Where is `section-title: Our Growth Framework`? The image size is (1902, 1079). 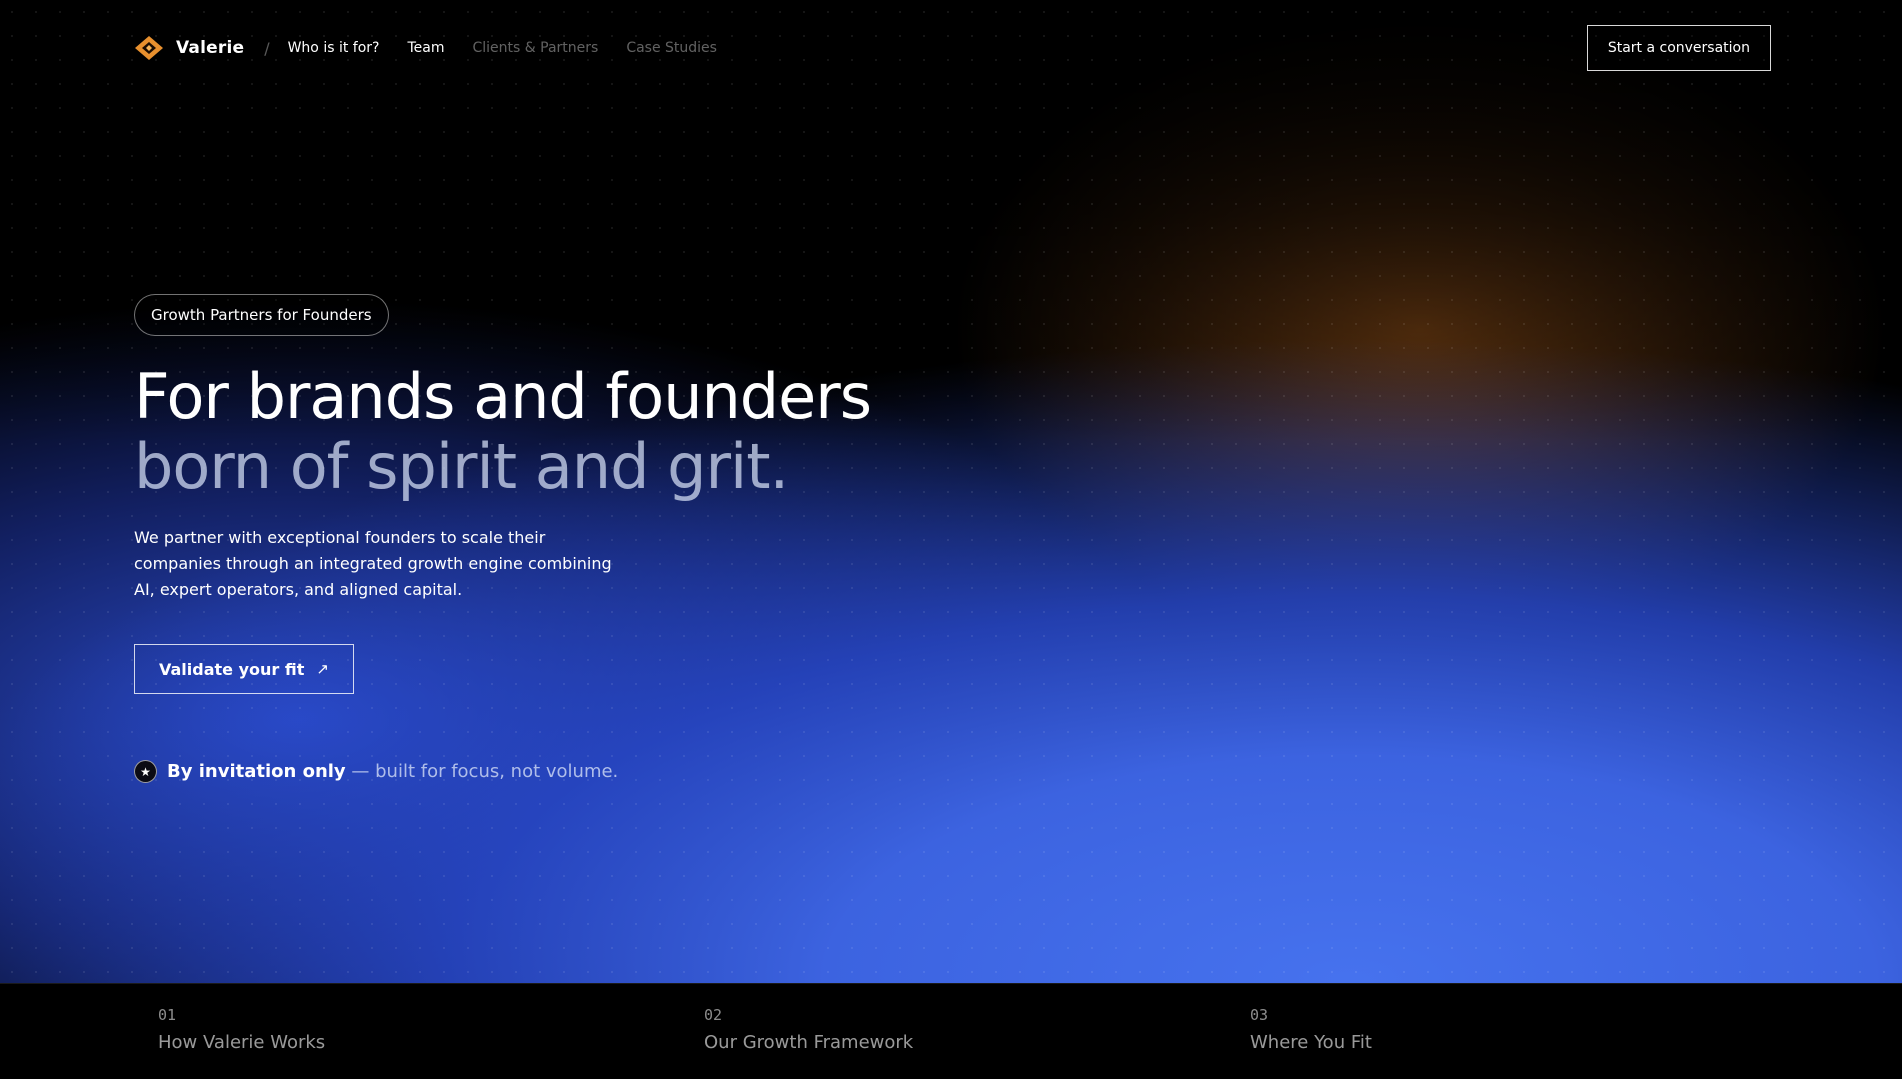
section-title: Our Growth Framework is located at coordinates (809, 1042).